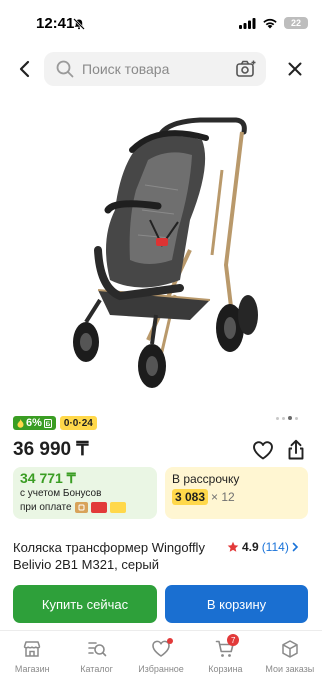 This screenshot has height=700, width=322. I want to click on status-time: 12:41, so click(55, 23).